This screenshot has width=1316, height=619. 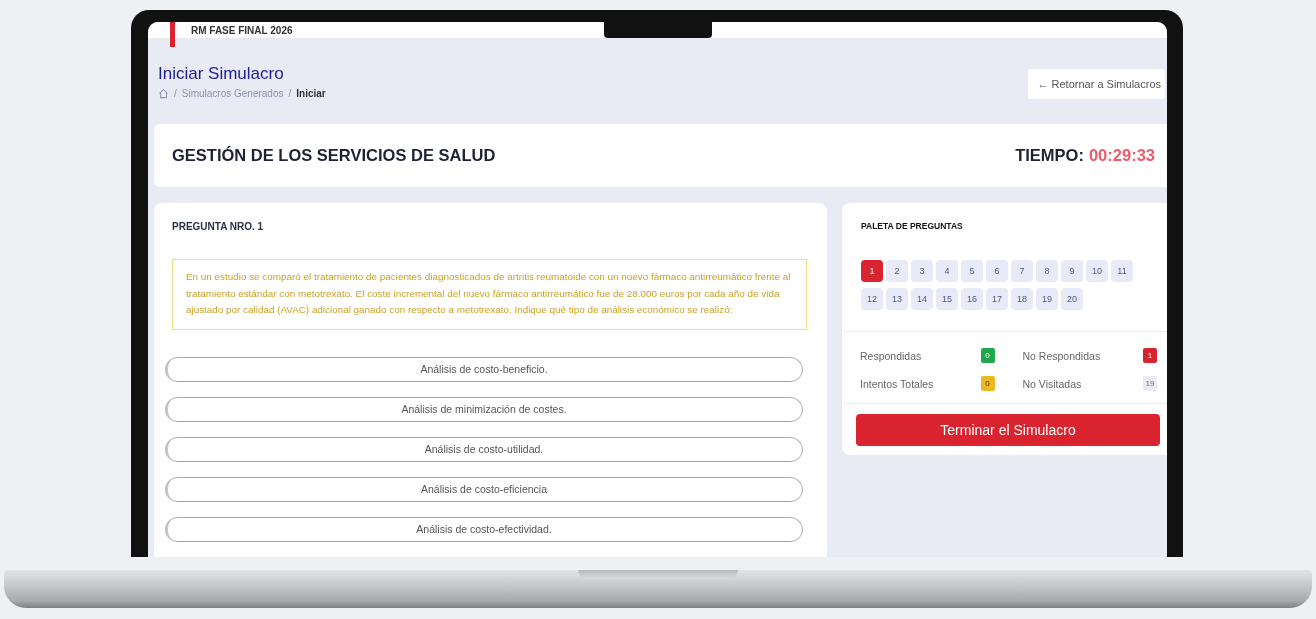 I want to click on question-number-button: 14, so click(x=922, y=299).